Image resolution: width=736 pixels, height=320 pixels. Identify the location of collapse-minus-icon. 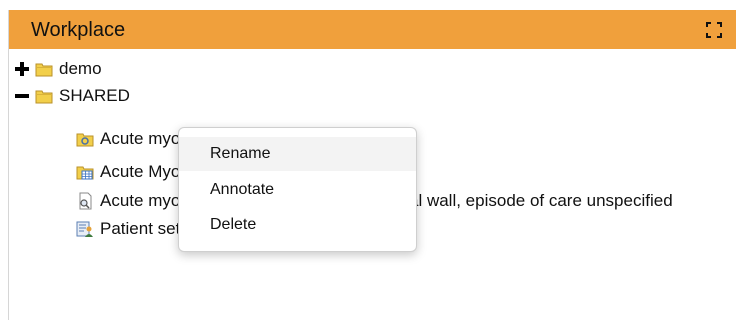
(22, 96).